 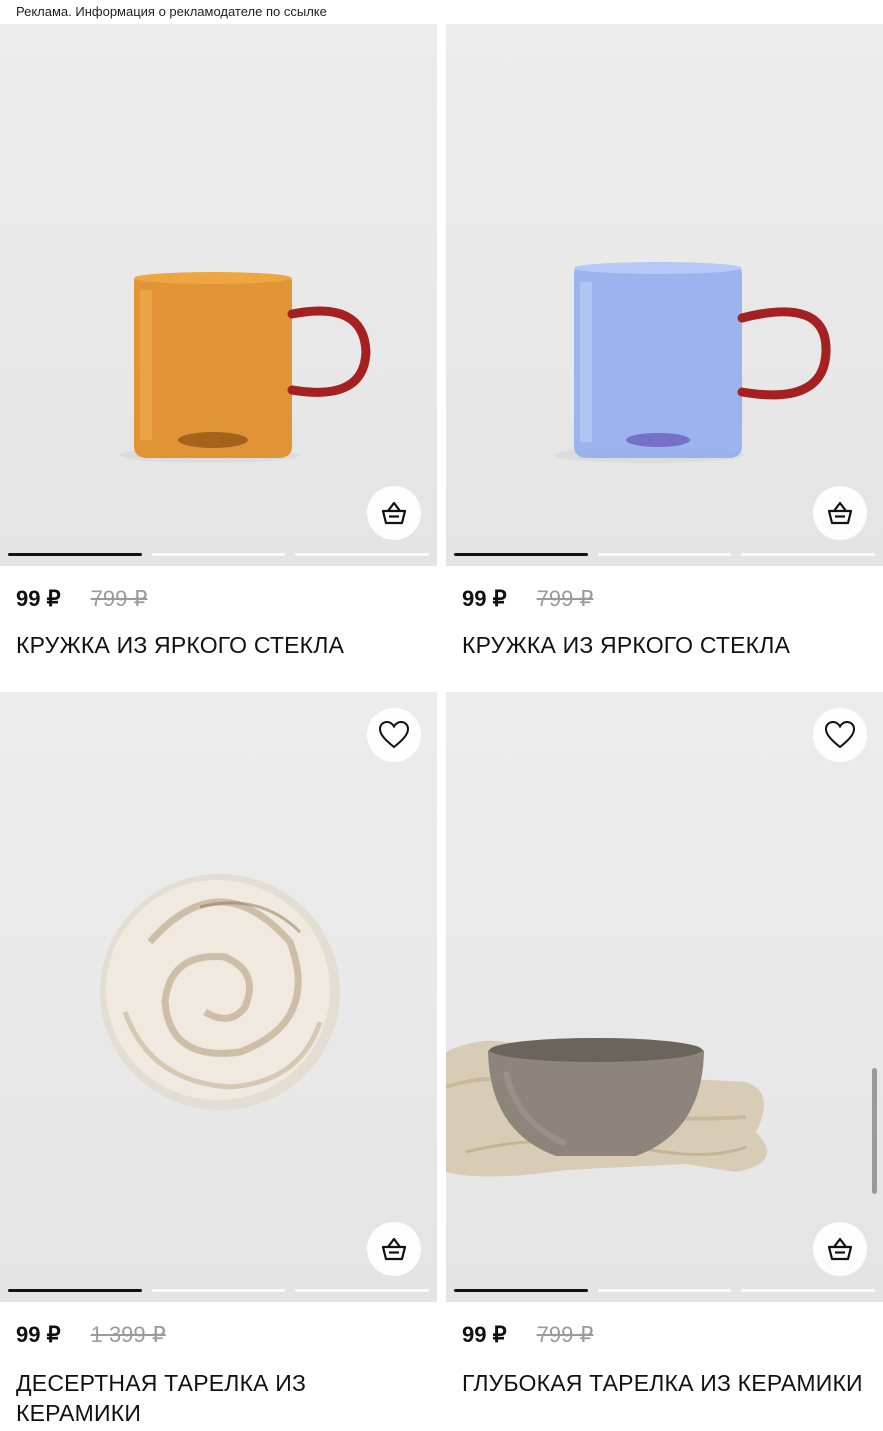 I want to click on price-row: 99 ₽ 1 399 ₽, so click(x=91, y=1335).